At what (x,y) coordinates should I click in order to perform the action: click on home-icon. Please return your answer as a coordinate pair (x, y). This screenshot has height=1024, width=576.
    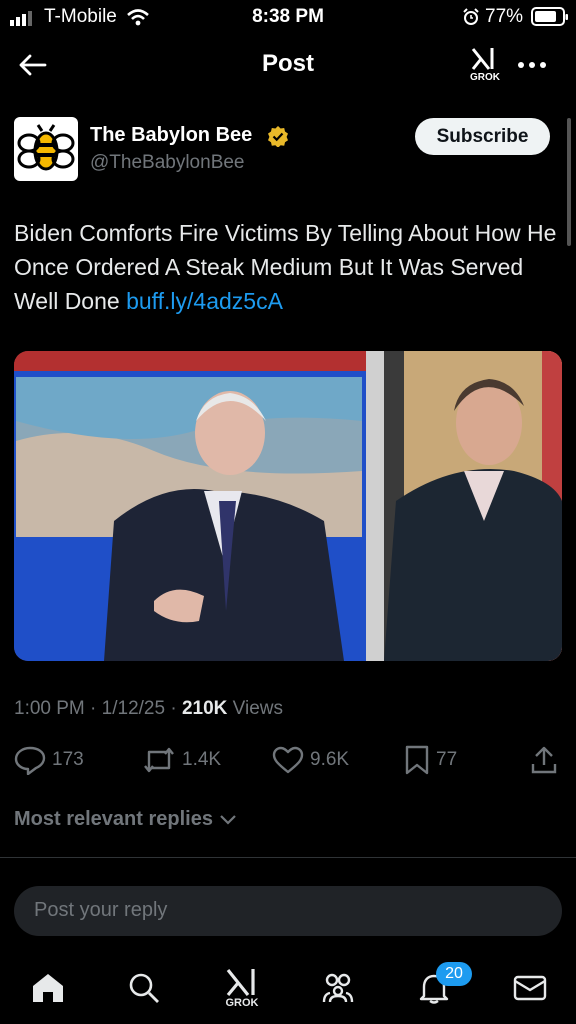
    Looking at the image, I should click on (48, 988).